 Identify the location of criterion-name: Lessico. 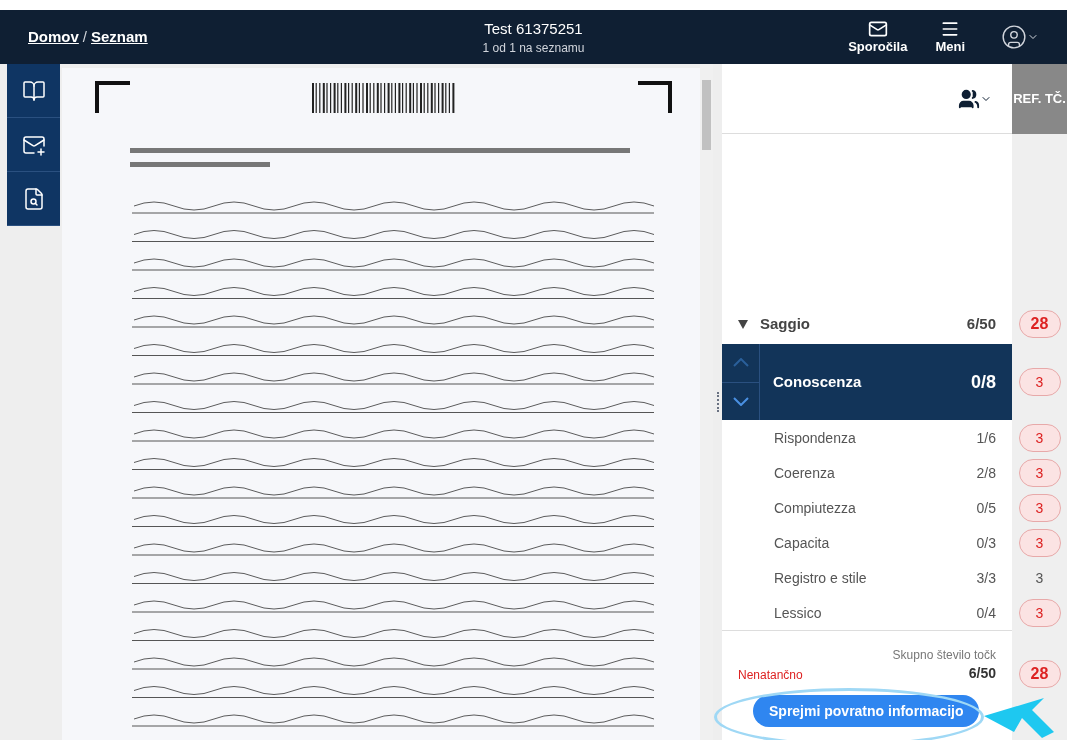
(798, 613).